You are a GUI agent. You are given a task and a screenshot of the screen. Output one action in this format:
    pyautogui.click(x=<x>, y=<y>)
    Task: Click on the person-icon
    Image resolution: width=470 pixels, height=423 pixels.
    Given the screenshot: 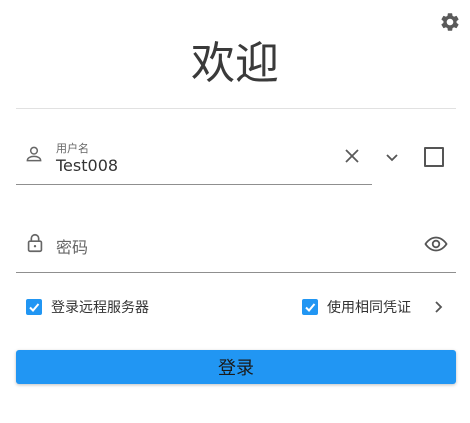 What is the action you would take?
    pyautogui.click(x=34, y=154)
    